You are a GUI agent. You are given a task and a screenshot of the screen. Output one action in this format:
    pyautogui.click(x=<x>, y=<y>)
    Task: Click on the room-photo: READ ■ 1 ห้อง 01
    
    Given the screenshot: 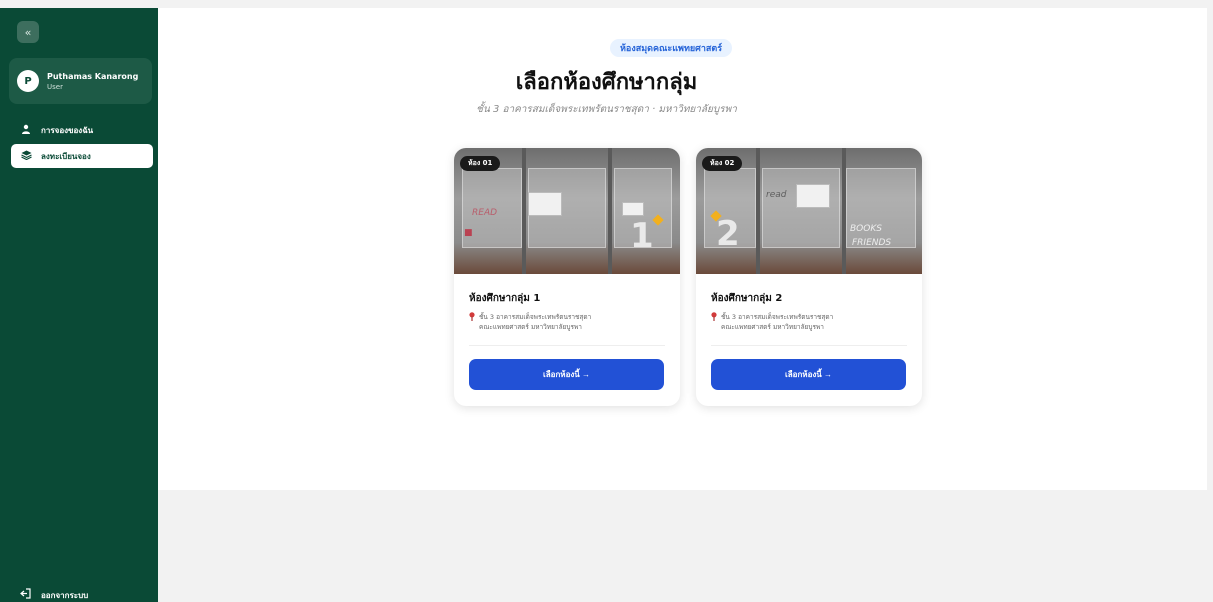 What is the action you would take?
    pyautogui.click(x=567, y=211)
    